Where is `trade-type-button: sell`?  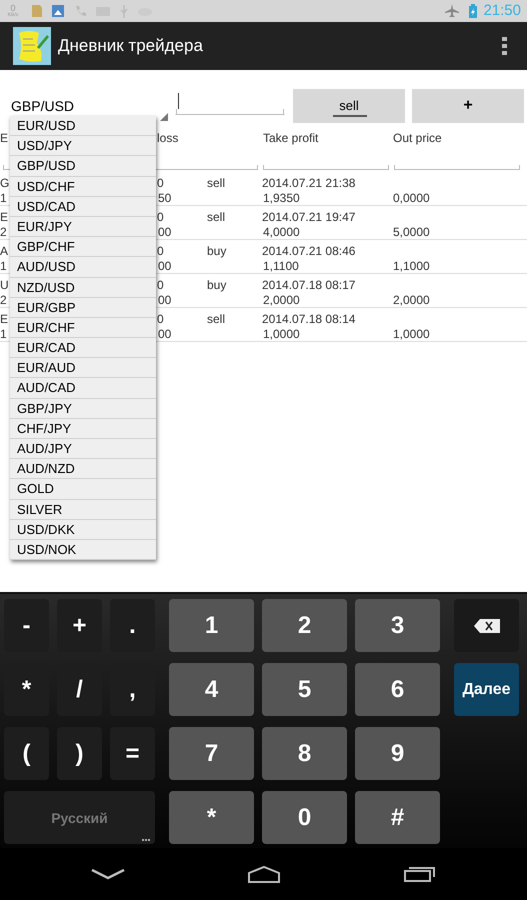
trade-type-button: sell is located at coordinates (349, 106).